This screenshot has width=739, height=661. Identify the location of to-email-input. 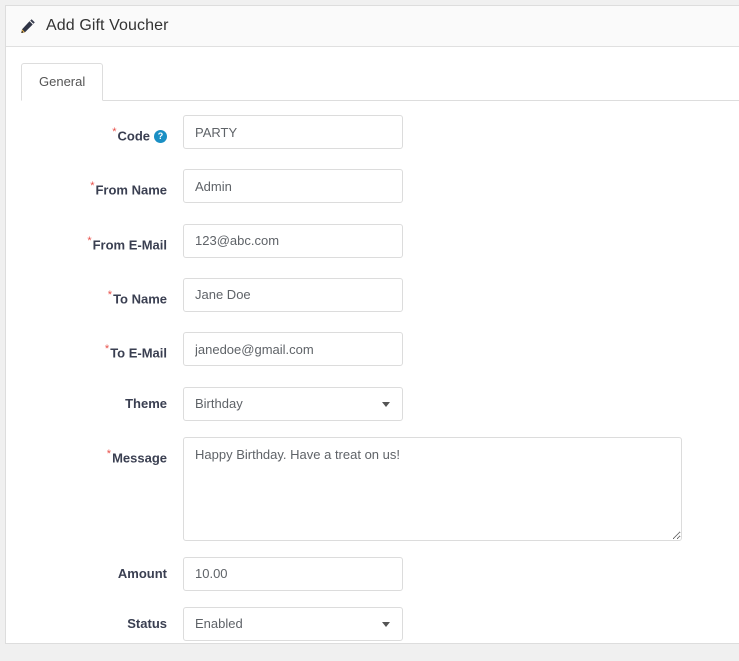
(293, 349).